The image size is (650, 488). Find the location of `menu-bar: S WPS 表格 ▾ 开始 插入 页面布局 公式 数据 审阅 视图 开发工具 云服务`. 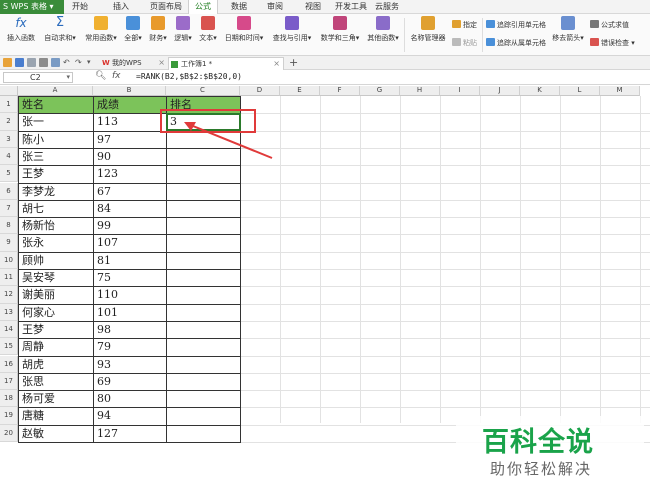

menu-bar: S WPS 表格 ▾ 开始 插入 页面布局 公式 数据 审阅 视图 开发工具 云服务 is located at coordinates (325, 7).